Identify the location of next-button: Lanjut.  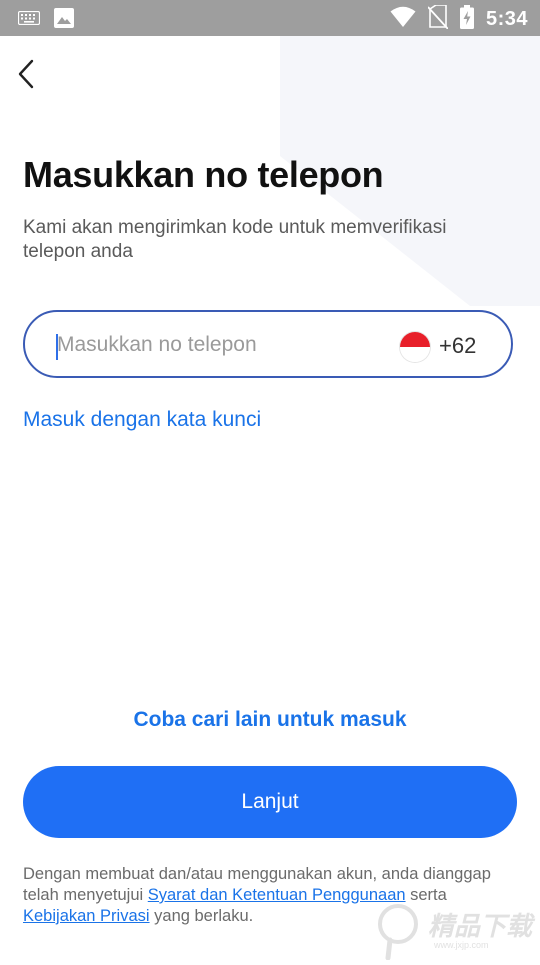
(270, 802).